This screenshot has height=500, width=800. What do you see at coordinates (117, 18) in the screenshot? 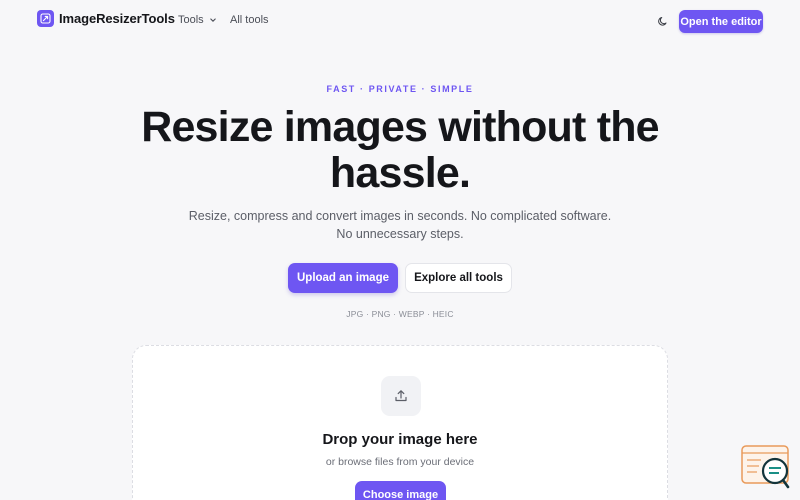
I see `brand-name: ImageResizerTools` at bounding box center [117, 18].